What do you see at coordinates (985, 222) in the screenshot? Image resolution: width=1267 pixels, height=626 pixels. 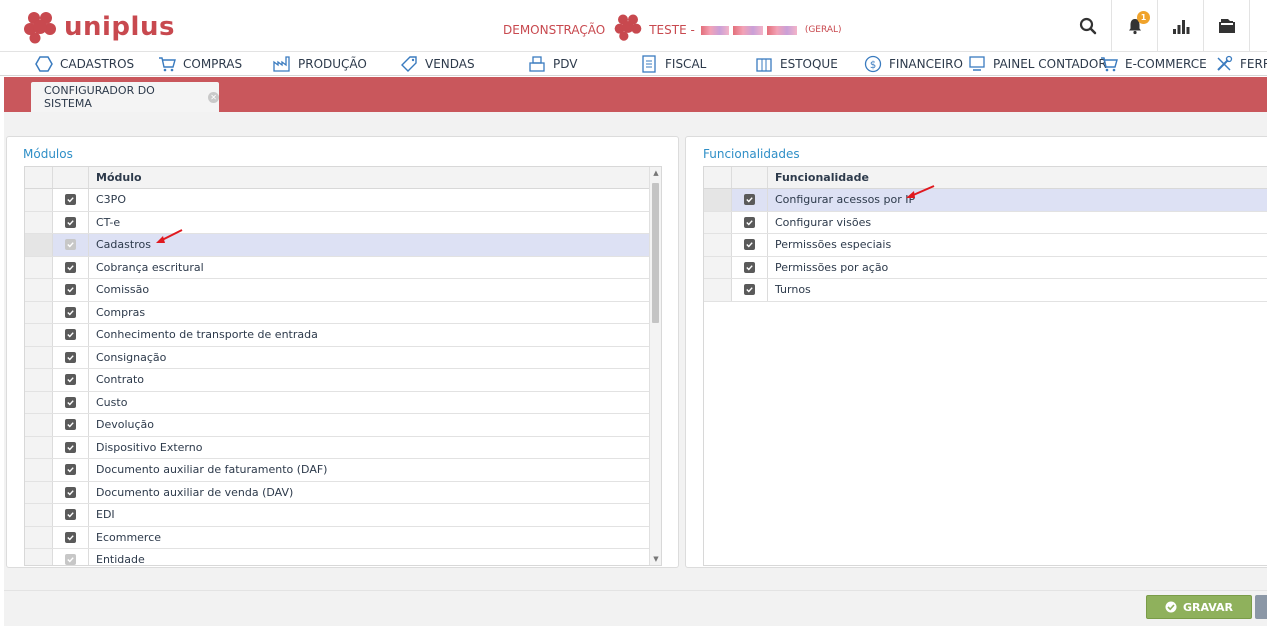 I see `table-row: Configurar visões` at bounding box center [985, 222].